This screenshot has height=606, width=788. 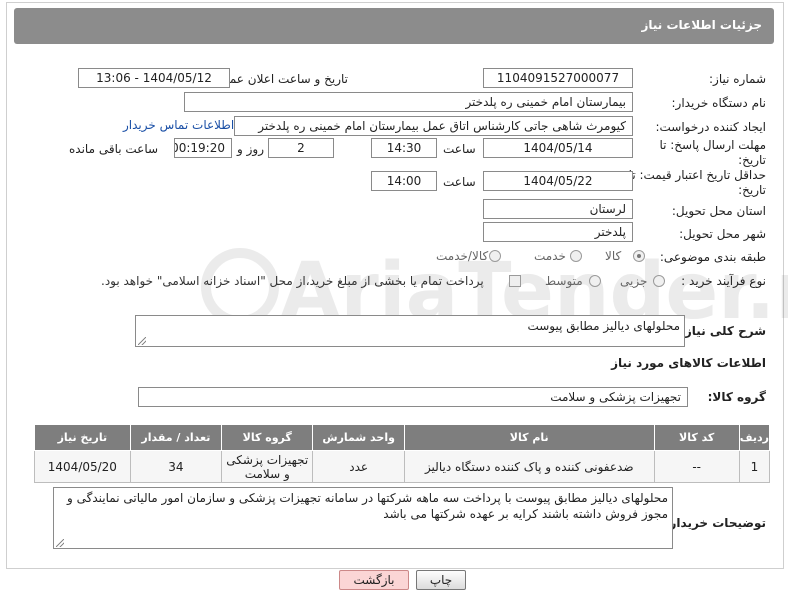 I want to click on need-number-value: 1104091527000077, so click(x=558, y=78).